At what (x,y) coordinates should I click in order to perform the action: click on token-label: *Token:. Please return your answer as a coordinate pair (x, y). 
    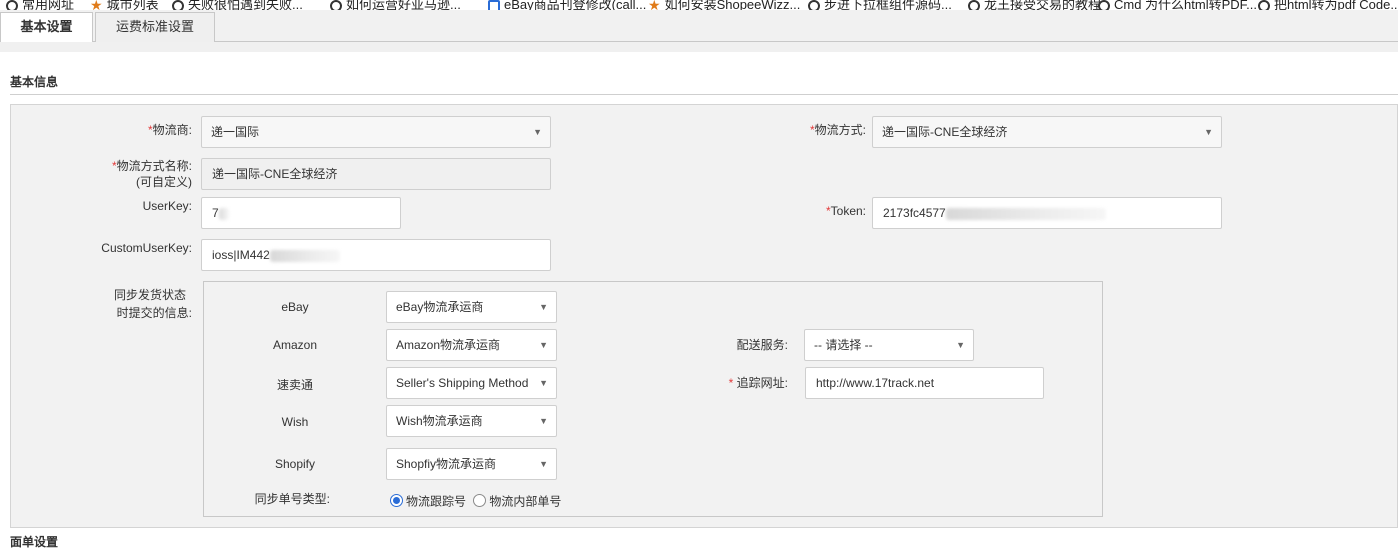
    Looking at the image, I should click on (845, 211).